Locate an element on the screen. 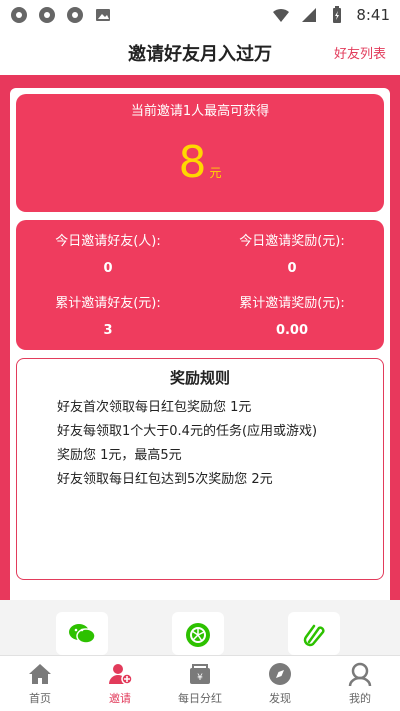  stat-total-friends: 累计邀请好友(元): 3 is located at coordinates (108, 315).